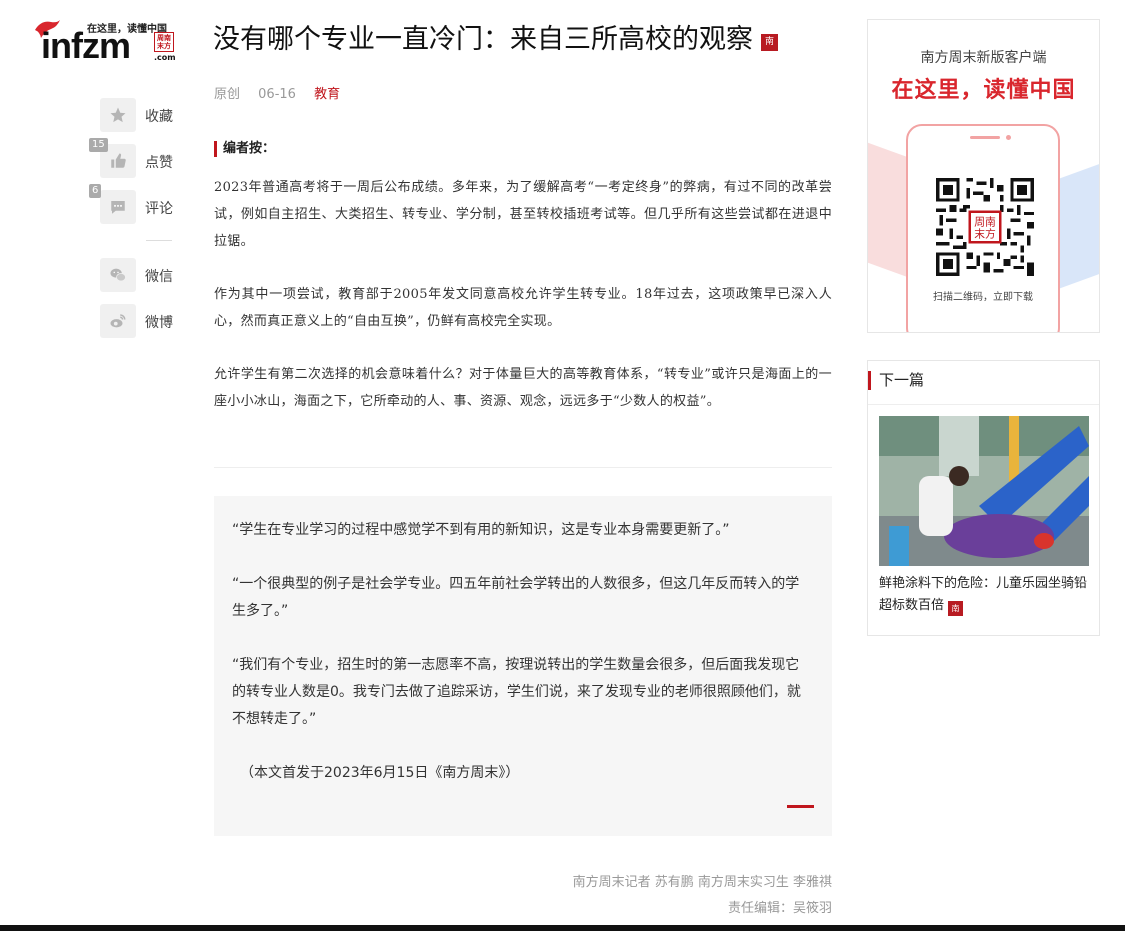 This screenshot has height=931, width=1125. I want to click on favorite-button: 收藏, so click(140, 115).